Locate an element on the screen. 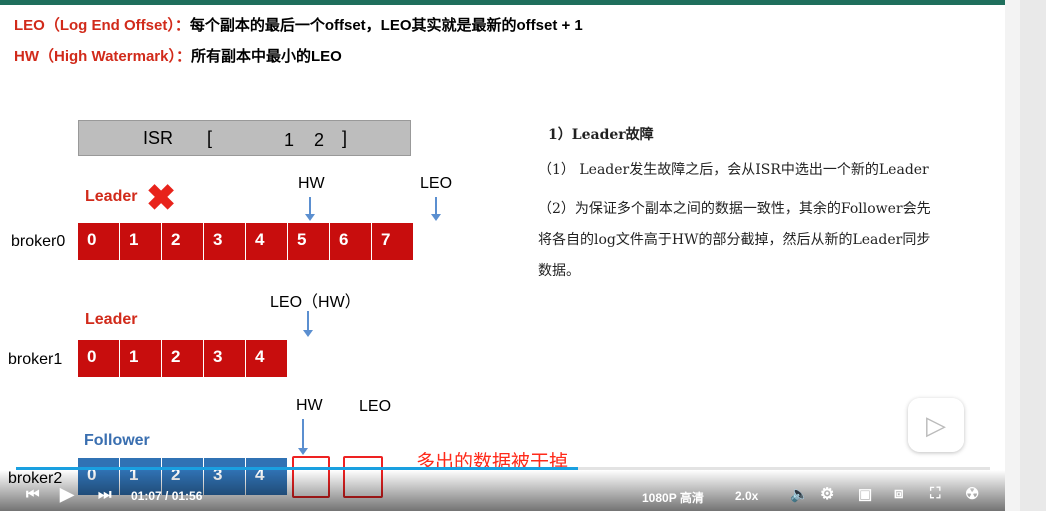 This screenshot has height=511, width=1046. widescreen-icon: ⧈ is located at coordinates (899, 493).